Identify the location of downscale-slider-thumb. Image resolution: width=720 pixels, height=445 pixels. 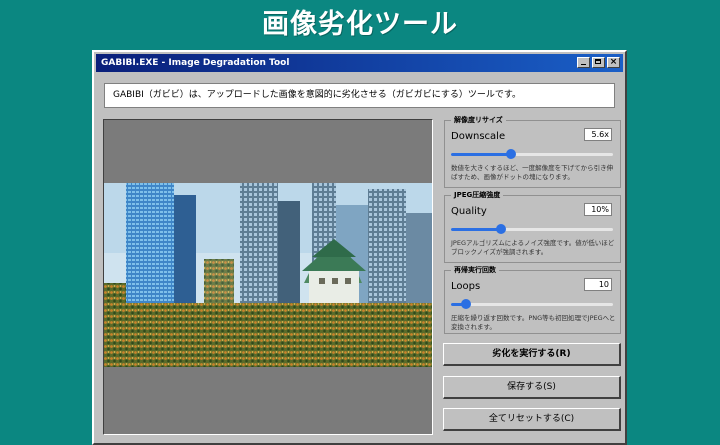
(510, 154).